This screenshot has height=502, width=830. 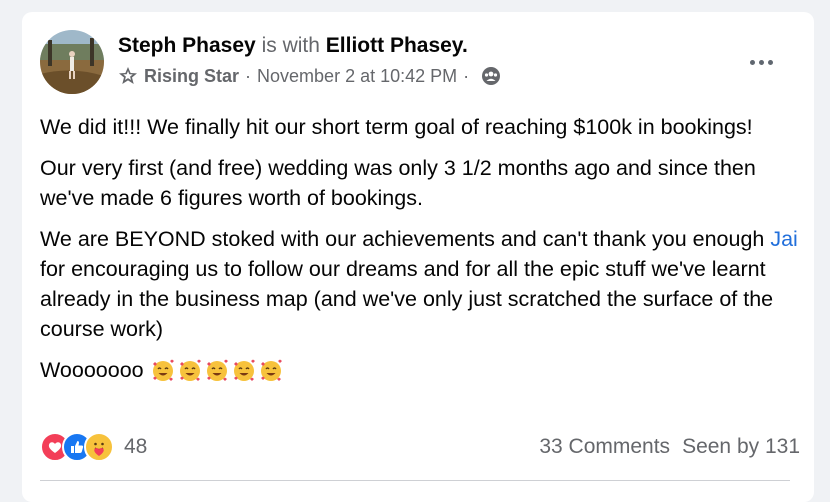 I want to click on header-period: ., so click(x=464, y=45).